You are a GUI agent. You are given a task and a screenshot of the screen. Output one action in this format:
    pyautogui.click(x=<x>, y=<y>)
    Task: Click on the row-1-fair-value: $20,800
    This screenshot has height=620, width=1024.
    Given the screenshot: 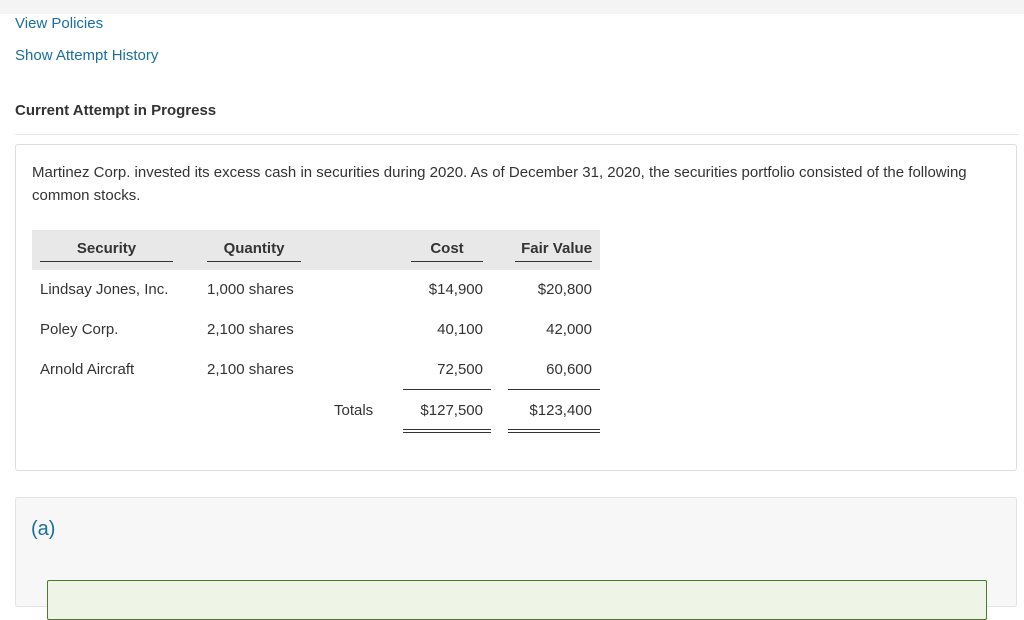 What is the action you would take?
    pyautogui.click(x=564, y=289)
    